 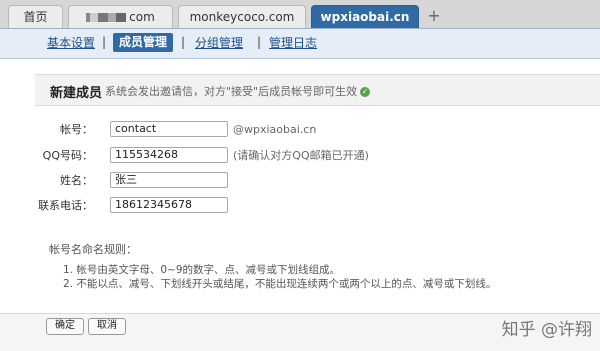 I want to click on tab-wpxiaobai: wpxiaobai.cn, so click(x=365, y=16).